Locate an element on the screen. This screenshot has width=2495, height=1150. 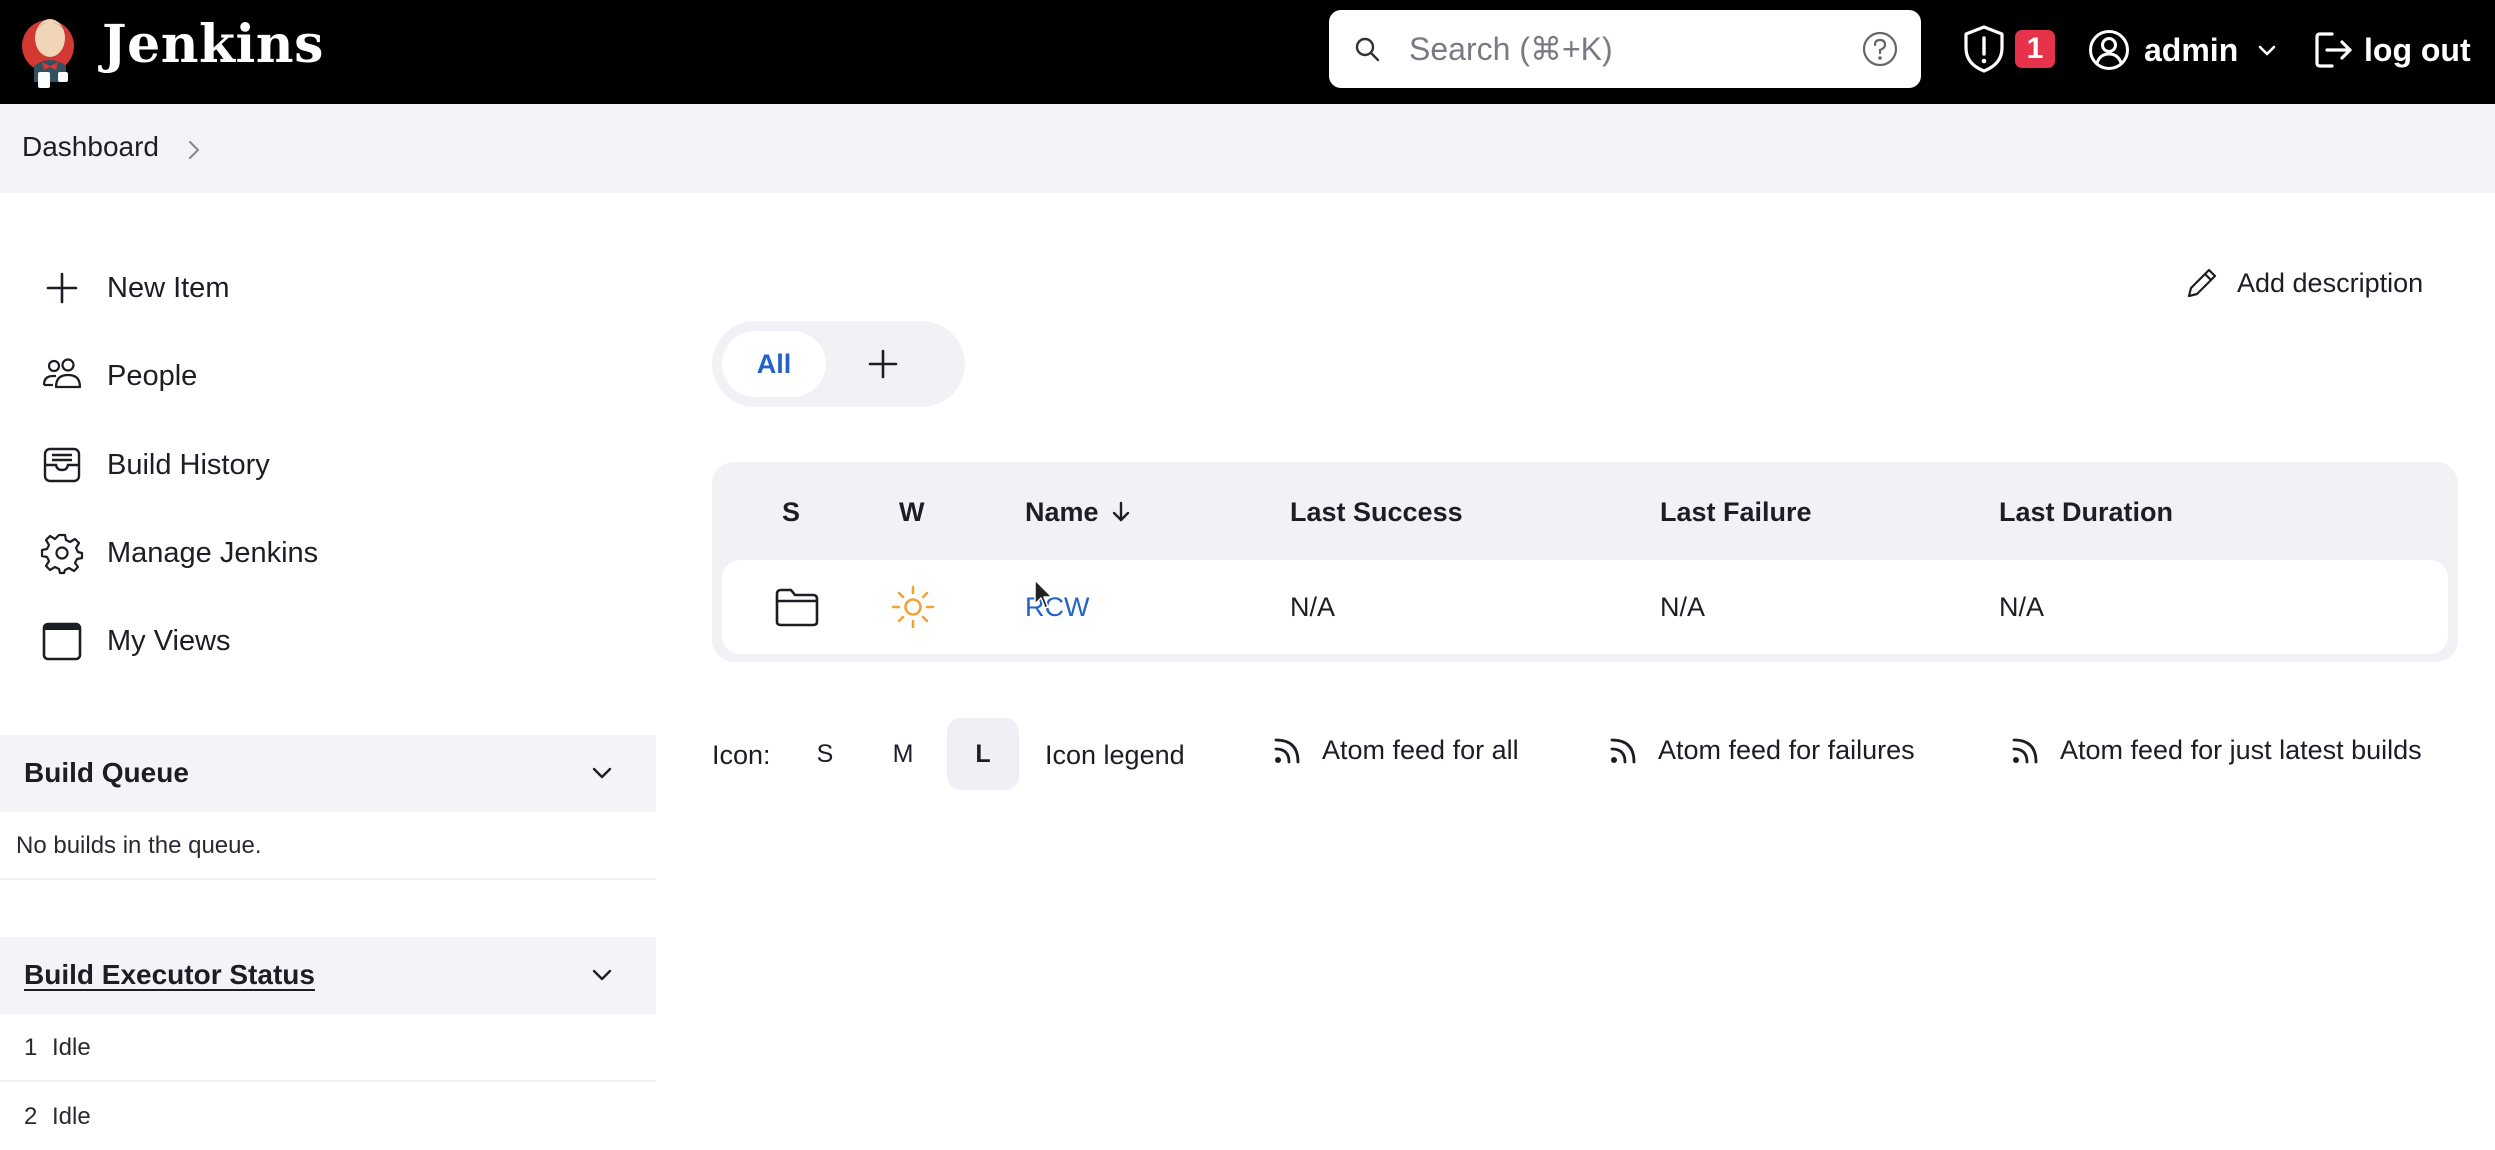
brand-name: Jenkins is located at coordinates (213, 44).